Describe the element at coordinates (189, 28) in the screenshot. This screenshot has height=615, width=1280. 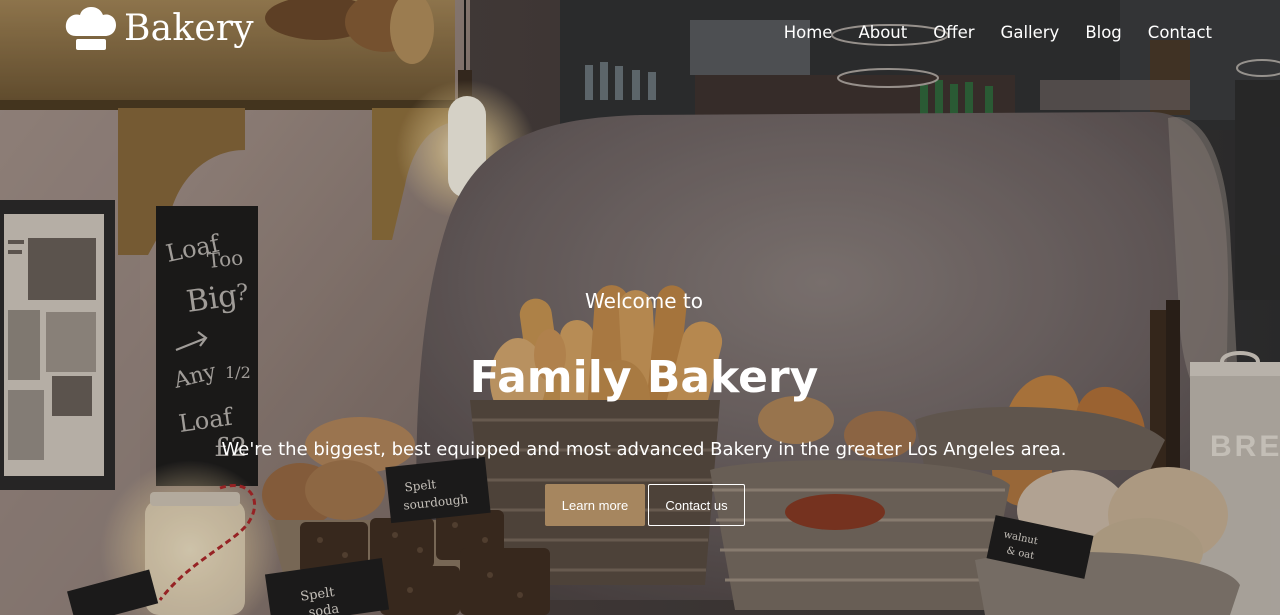
I see `brand-name: Bakery` at that location.